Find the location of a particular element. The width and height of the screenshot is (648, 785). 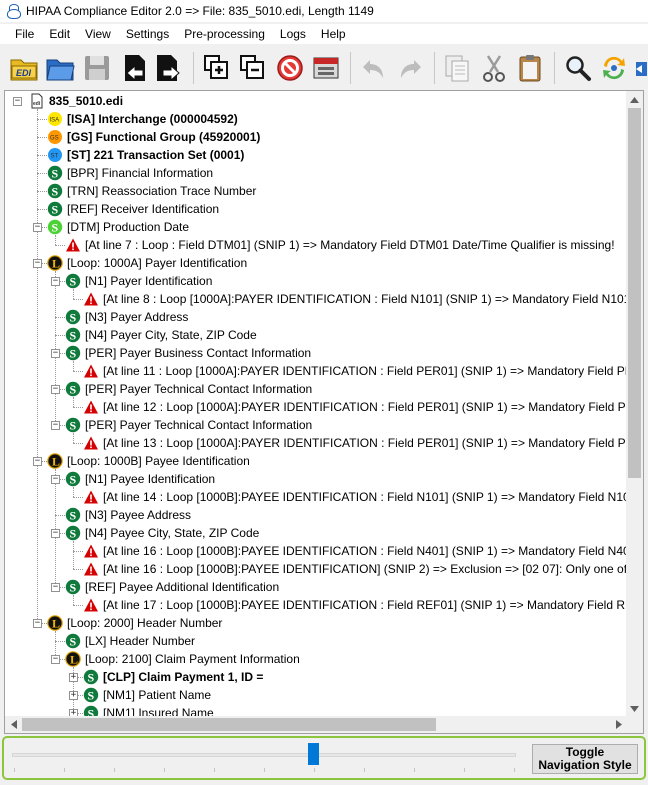

tree-node-label: [DTM] Production Date is located at coordinates (128, 227).